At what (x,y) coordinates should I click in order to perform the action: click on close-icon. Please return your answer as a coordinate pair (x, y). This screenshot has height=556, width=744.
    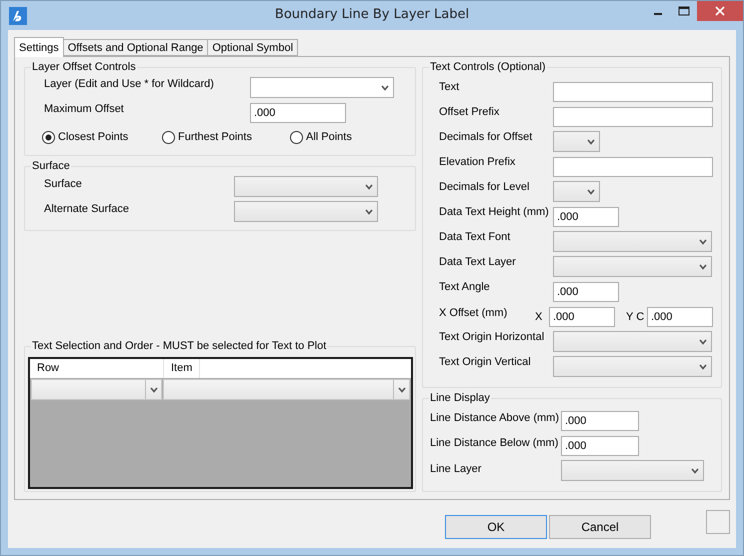
    Looking at the image, I should click on (720, 11).